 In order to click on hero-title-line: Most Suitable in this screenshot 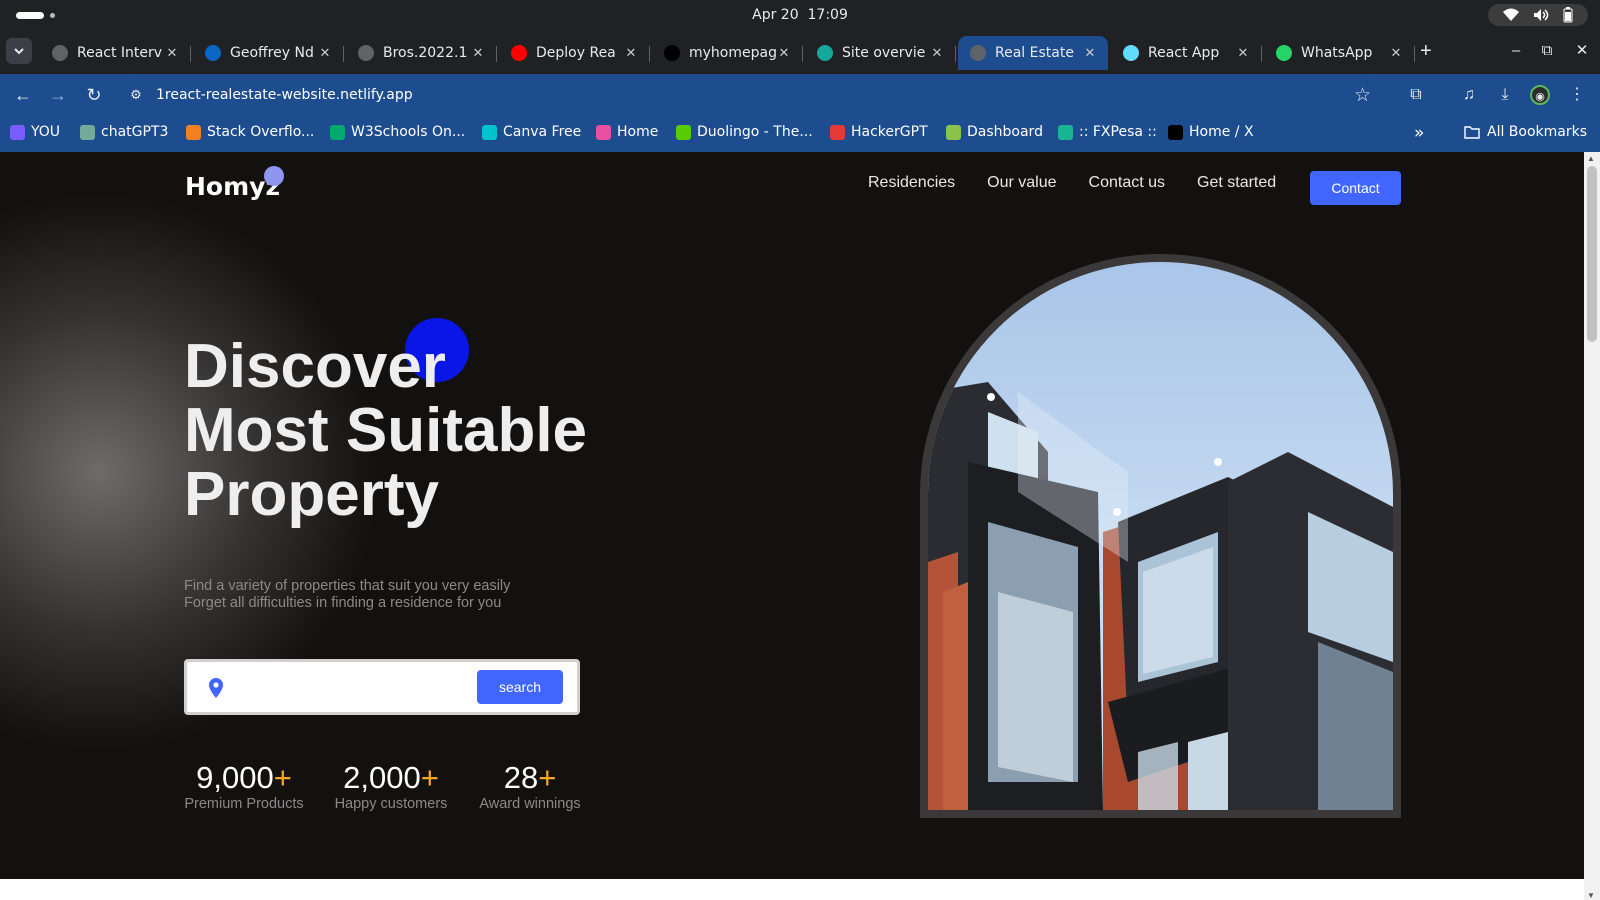, I will do `click(386, 430)`.